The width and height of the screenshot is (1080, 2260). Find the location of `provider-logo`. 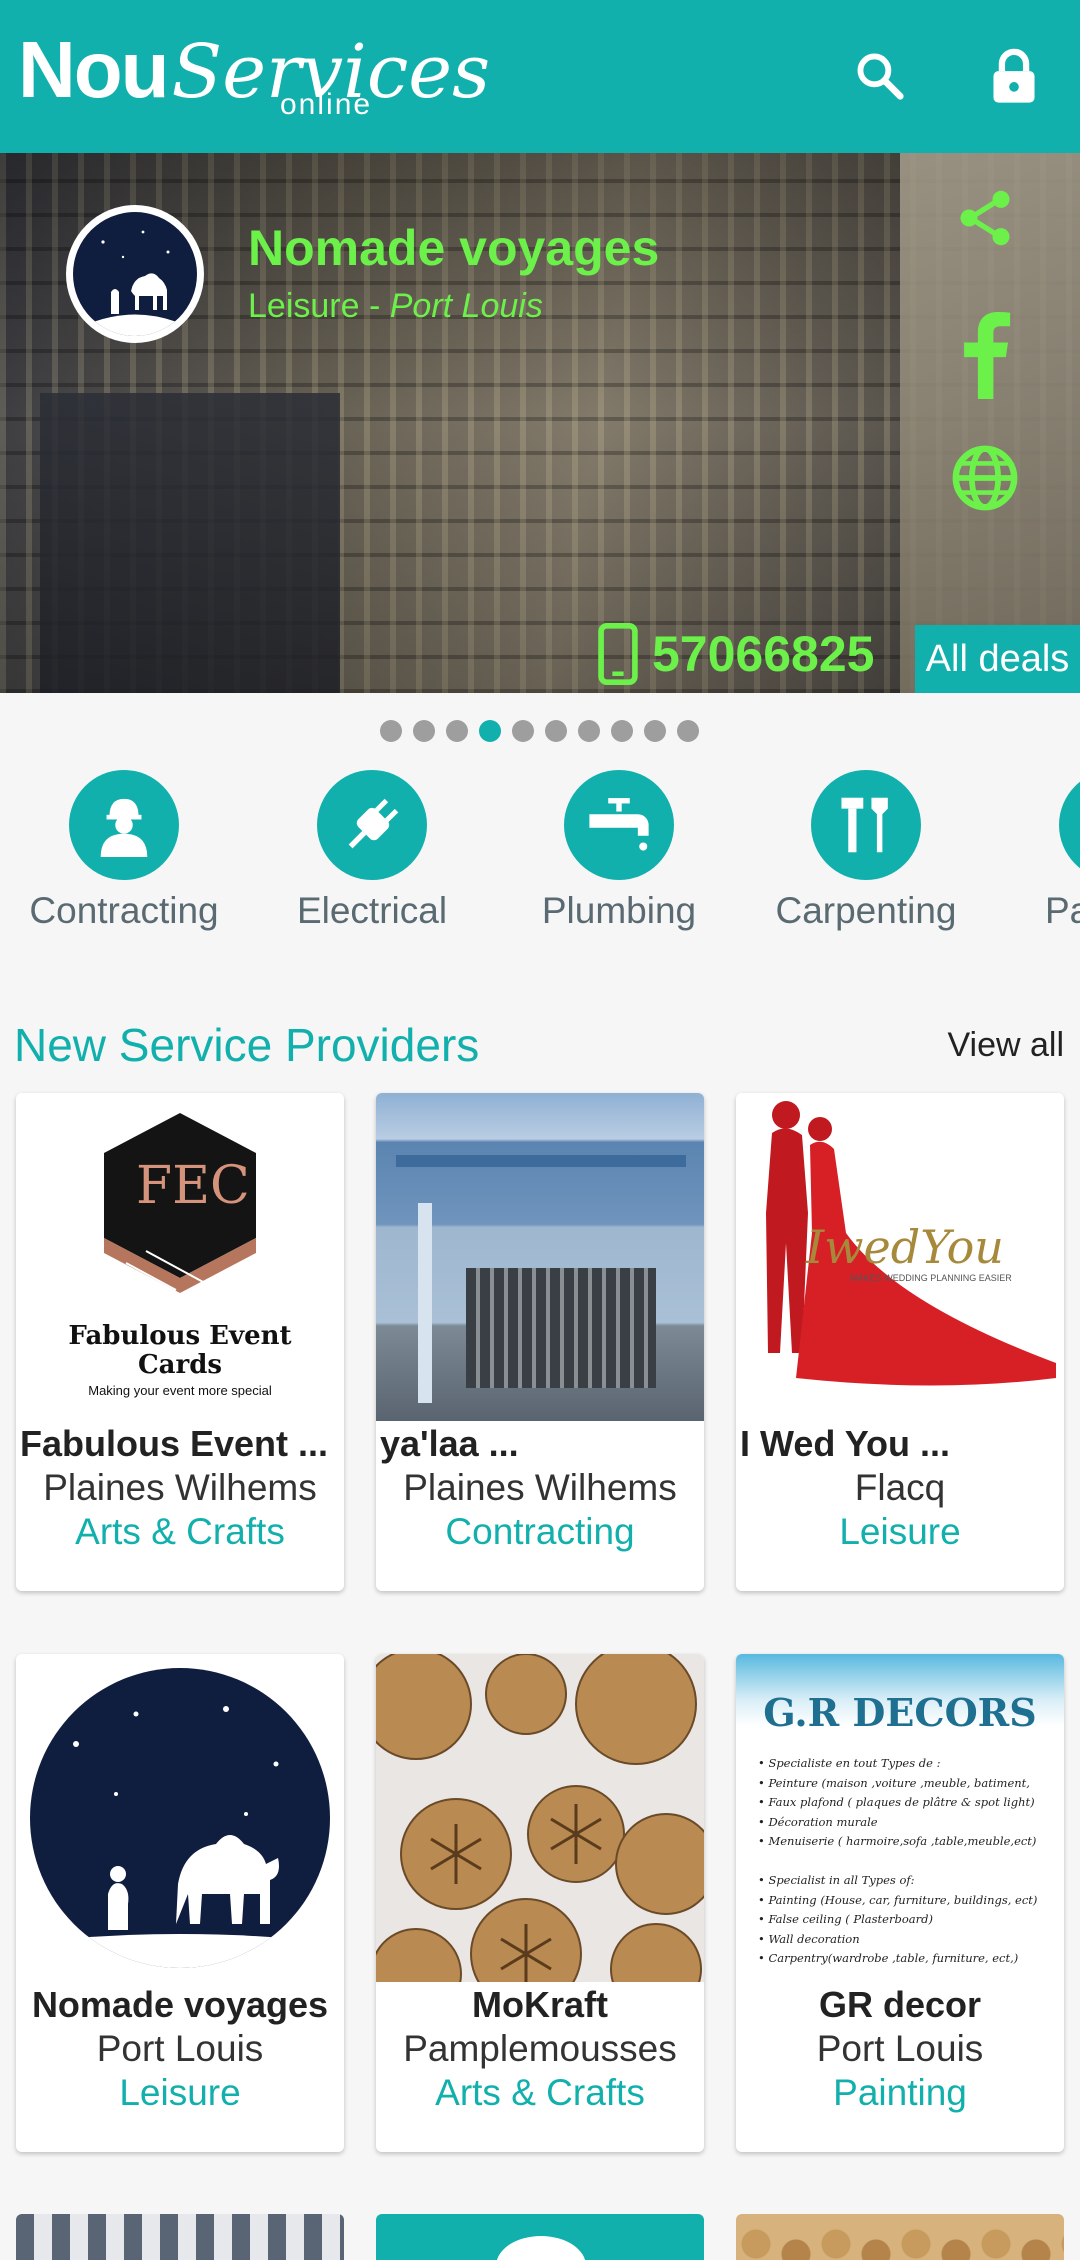

provider-logo is located at coordinates (135, 274).